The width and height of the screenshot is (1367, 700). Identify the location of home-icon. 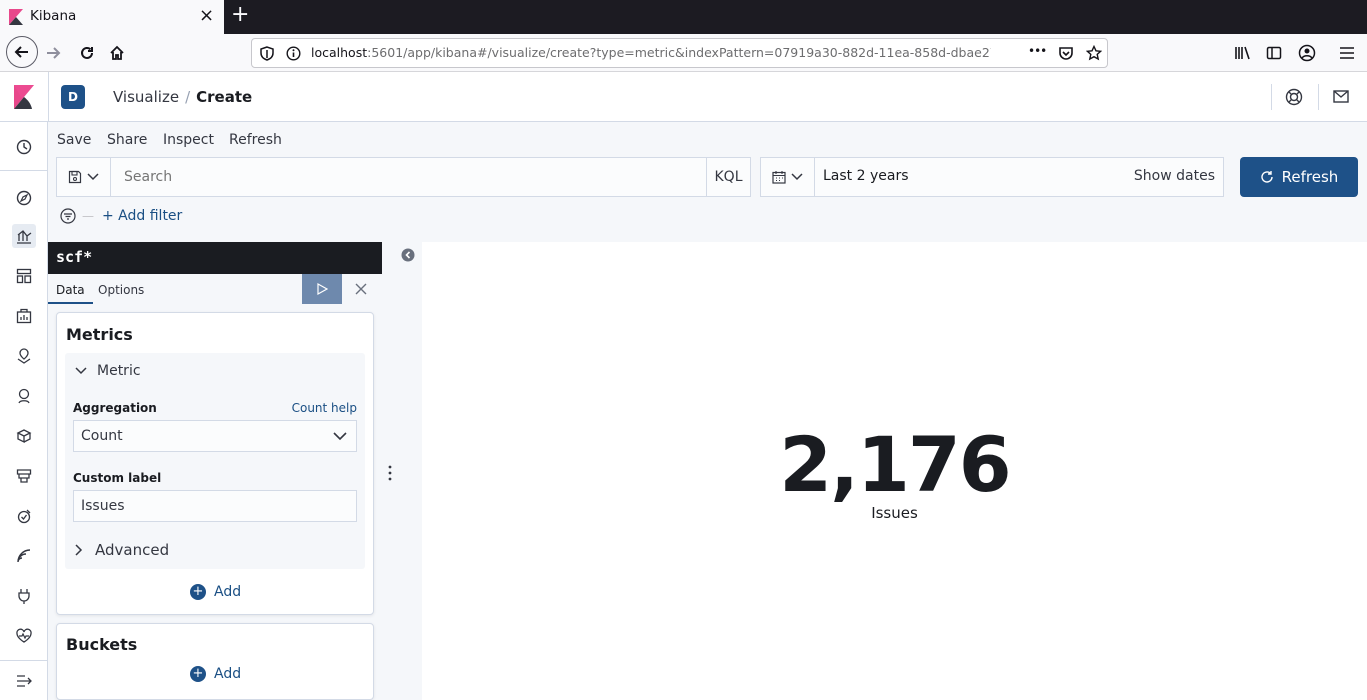
(117, 52).